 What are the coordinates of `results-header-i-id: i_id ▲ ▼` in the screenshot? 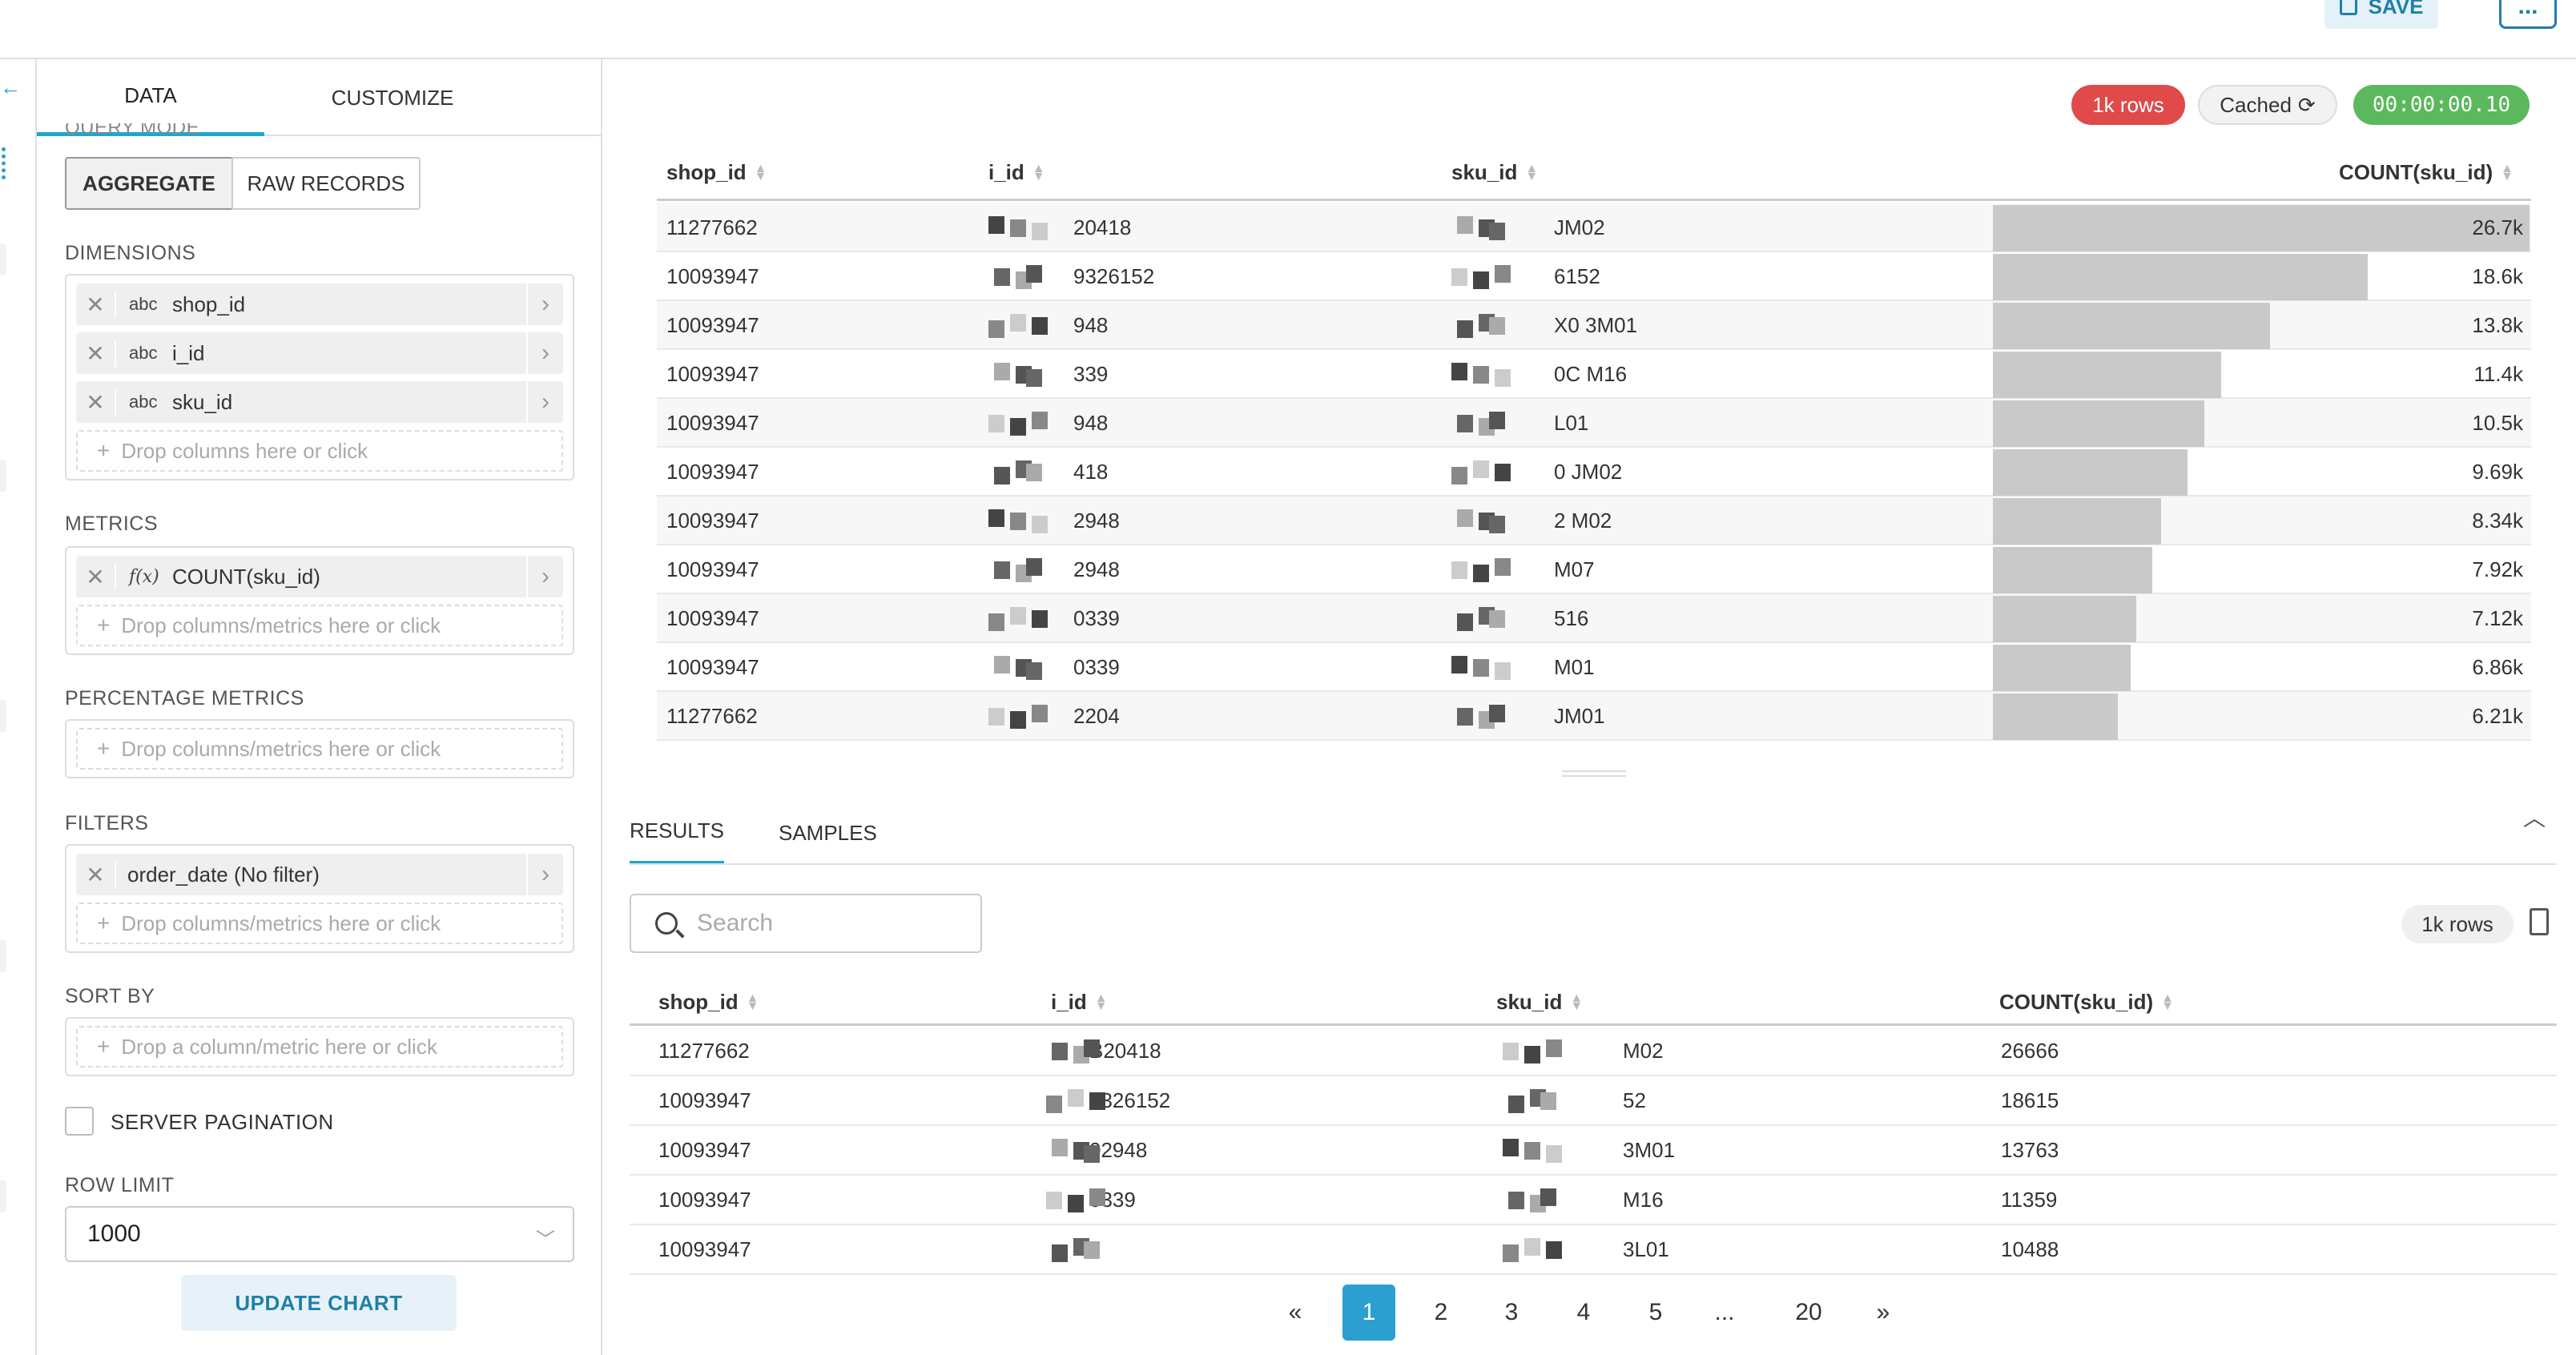 It's located at (1079, 1002).